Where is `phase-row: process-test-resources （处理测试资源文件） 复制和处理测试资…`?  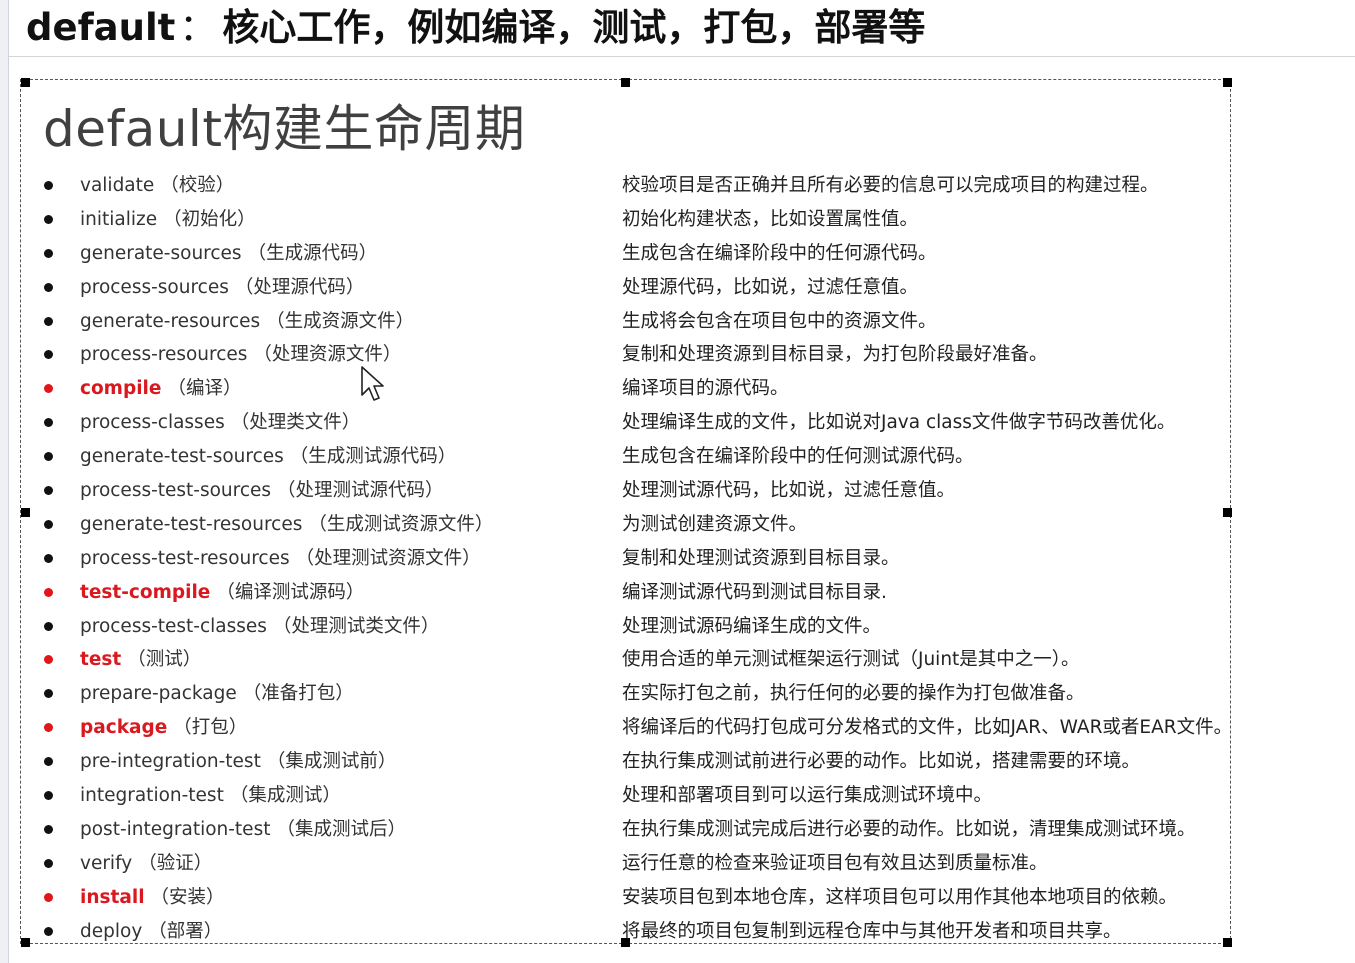 phase-row: process-test-resources （处理测试资源文件） 复制和处理测试资… is located at coordinates (677, 559).